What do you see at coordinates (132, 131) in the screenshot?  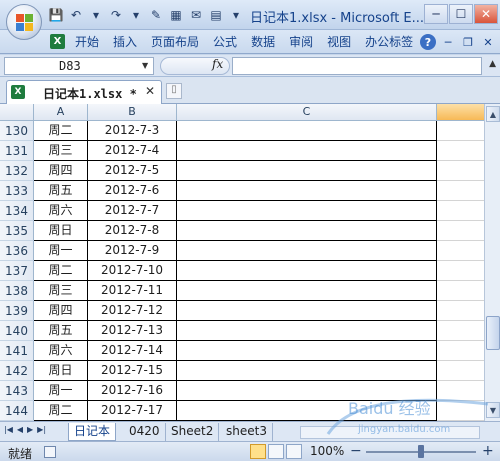 I see `cell-date: 2012-7-3` at bounding box center [132, 131].